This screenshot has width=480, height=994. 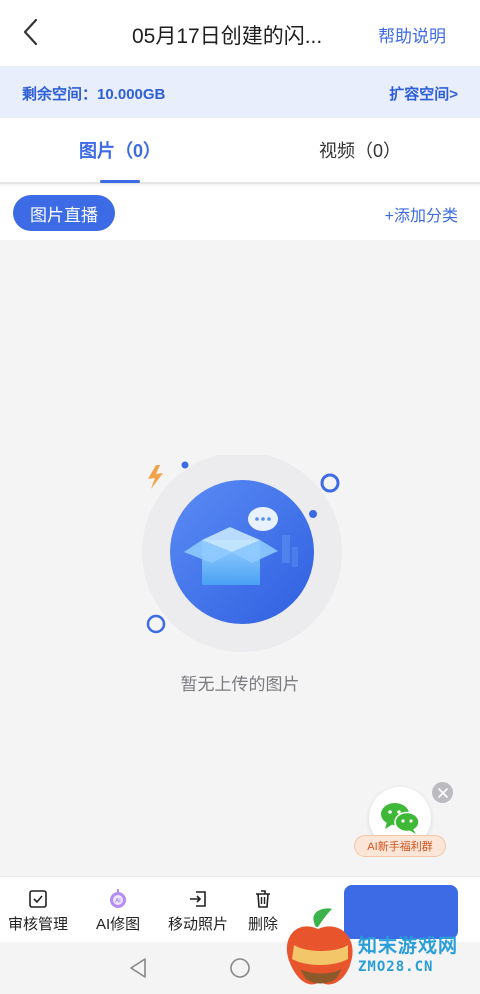 I want to click on empty-box-icon, so click(x=242, y=552).